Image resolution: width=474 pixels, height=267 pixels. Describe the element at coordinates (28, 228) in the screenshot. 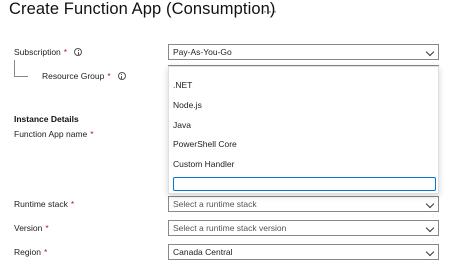

I see `version-label: Version` at that location.